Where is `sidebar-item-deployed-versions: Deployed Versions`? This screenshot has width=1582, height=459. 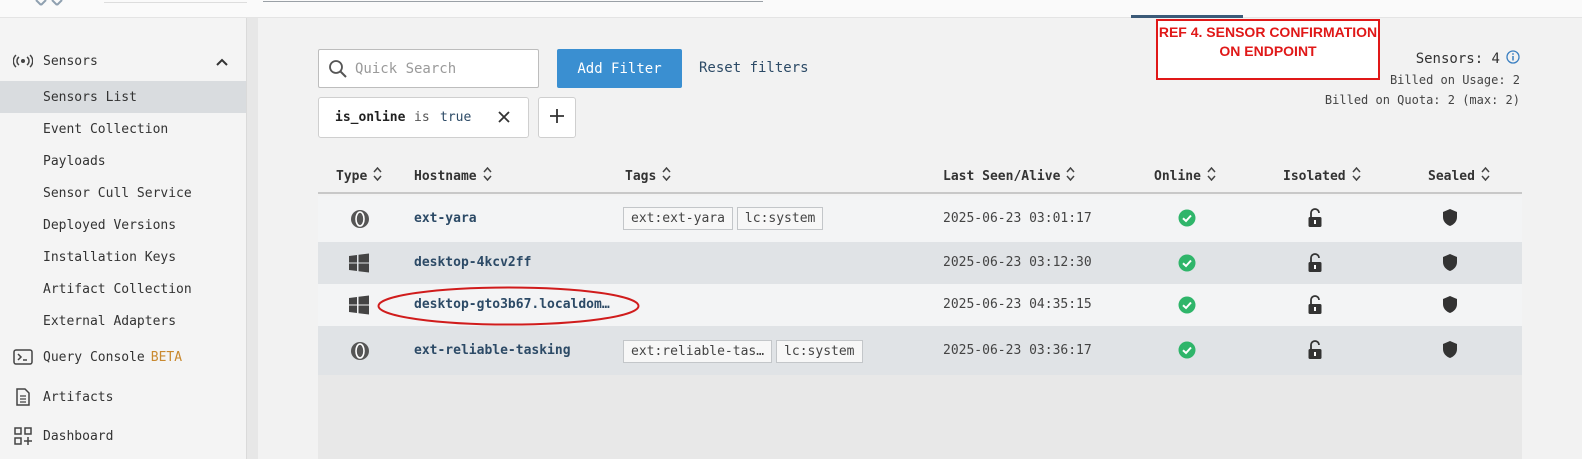
sidebar-item-deployed-versions: Deployed Versions is located at coordinates (123, 225).